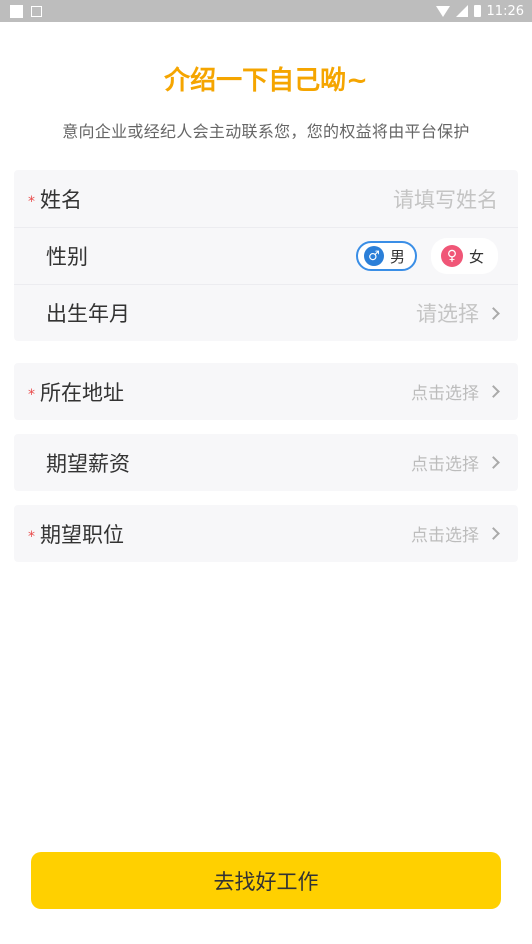 This screenshot has width=532, height=944. What do you see at coordinates (82, 392) in the screenshot?
I see `address-label: 所在地址` at bounding box center [82, 392].